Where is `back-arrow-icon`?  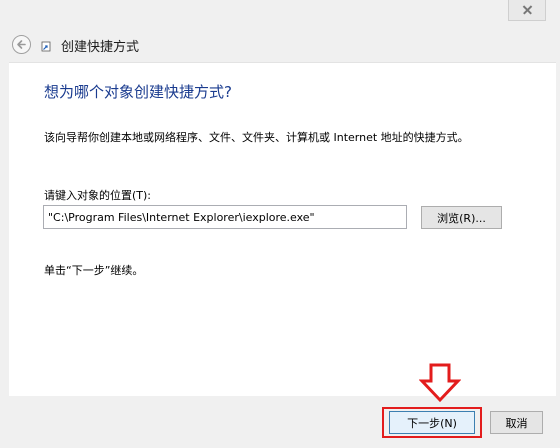
back-arrow-icon is located at coordinates (21, 44).